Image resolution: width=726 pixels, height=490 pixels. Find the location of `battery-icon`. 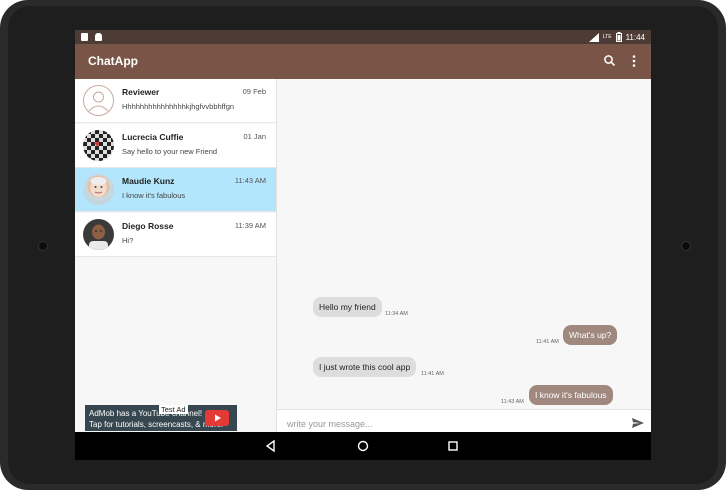

battery-icon is located at coordinates (618, 37).